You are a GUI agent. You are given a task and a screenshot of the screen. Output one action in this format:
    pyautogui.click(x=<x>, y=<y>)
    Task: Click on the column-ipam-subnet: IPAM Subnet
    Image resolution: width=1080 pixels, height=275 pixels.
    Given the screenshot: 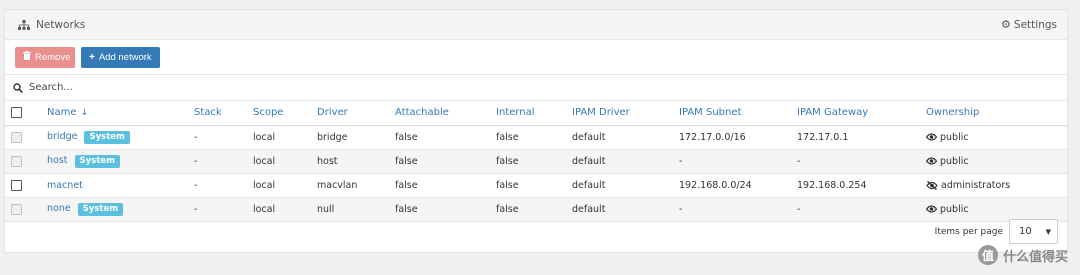 What is the action you would take?
    pyautogui.click(x=738, y=113)
    